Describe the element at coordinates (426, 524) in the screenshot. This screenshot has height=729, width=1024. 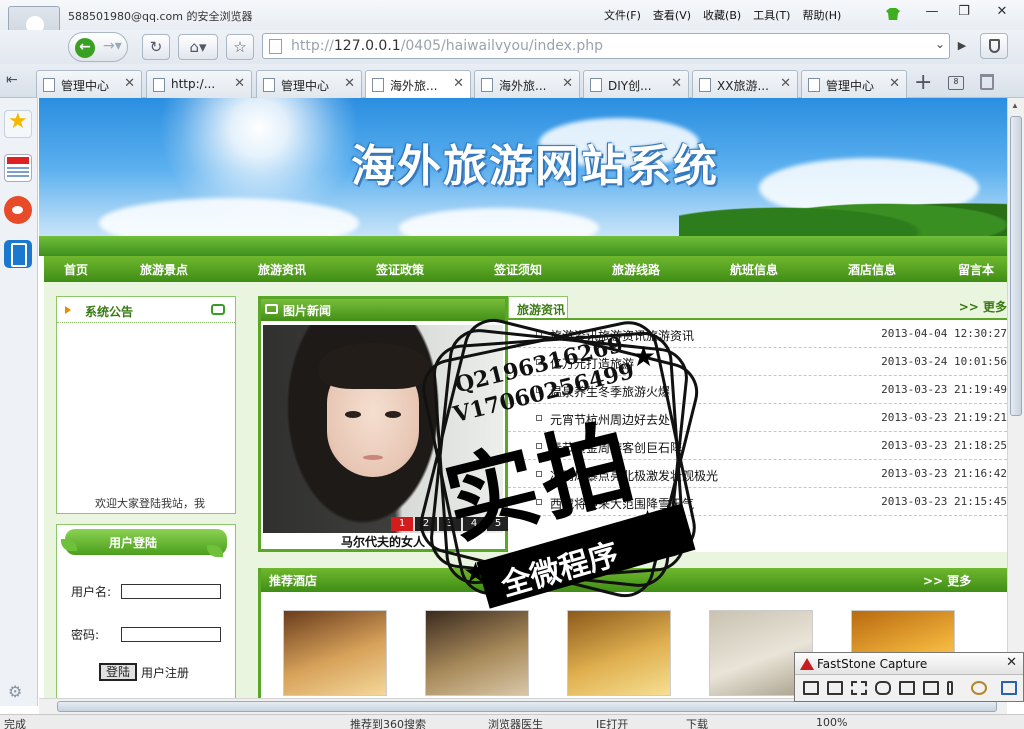
I see `photo-page-button: 2` at that location.